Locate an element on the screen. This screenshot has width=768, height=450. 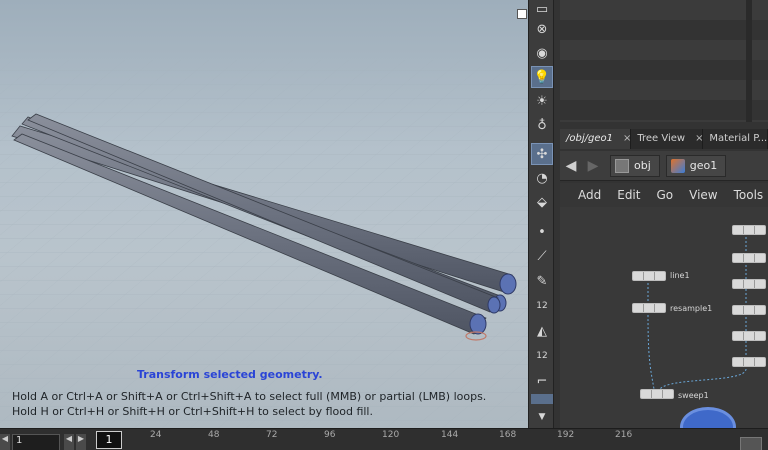
snap-12-alt-icon: 12 is located at coordinates (542, 356).